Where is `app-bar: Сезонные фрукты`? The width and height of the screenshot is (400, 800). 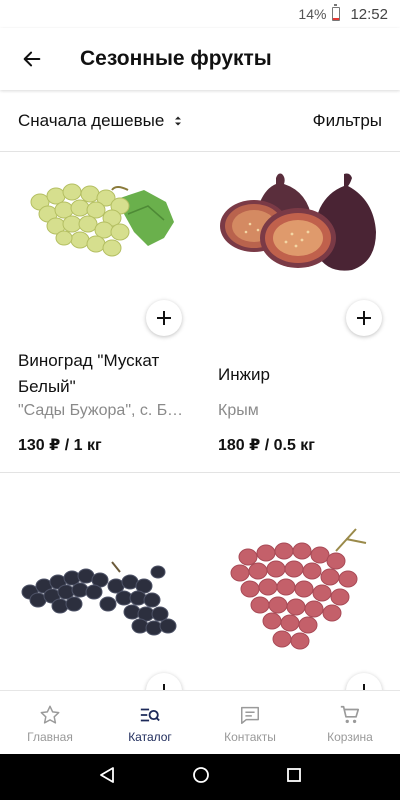
app-bar: Сезонные фрукты is located at coordinates (200, 59).